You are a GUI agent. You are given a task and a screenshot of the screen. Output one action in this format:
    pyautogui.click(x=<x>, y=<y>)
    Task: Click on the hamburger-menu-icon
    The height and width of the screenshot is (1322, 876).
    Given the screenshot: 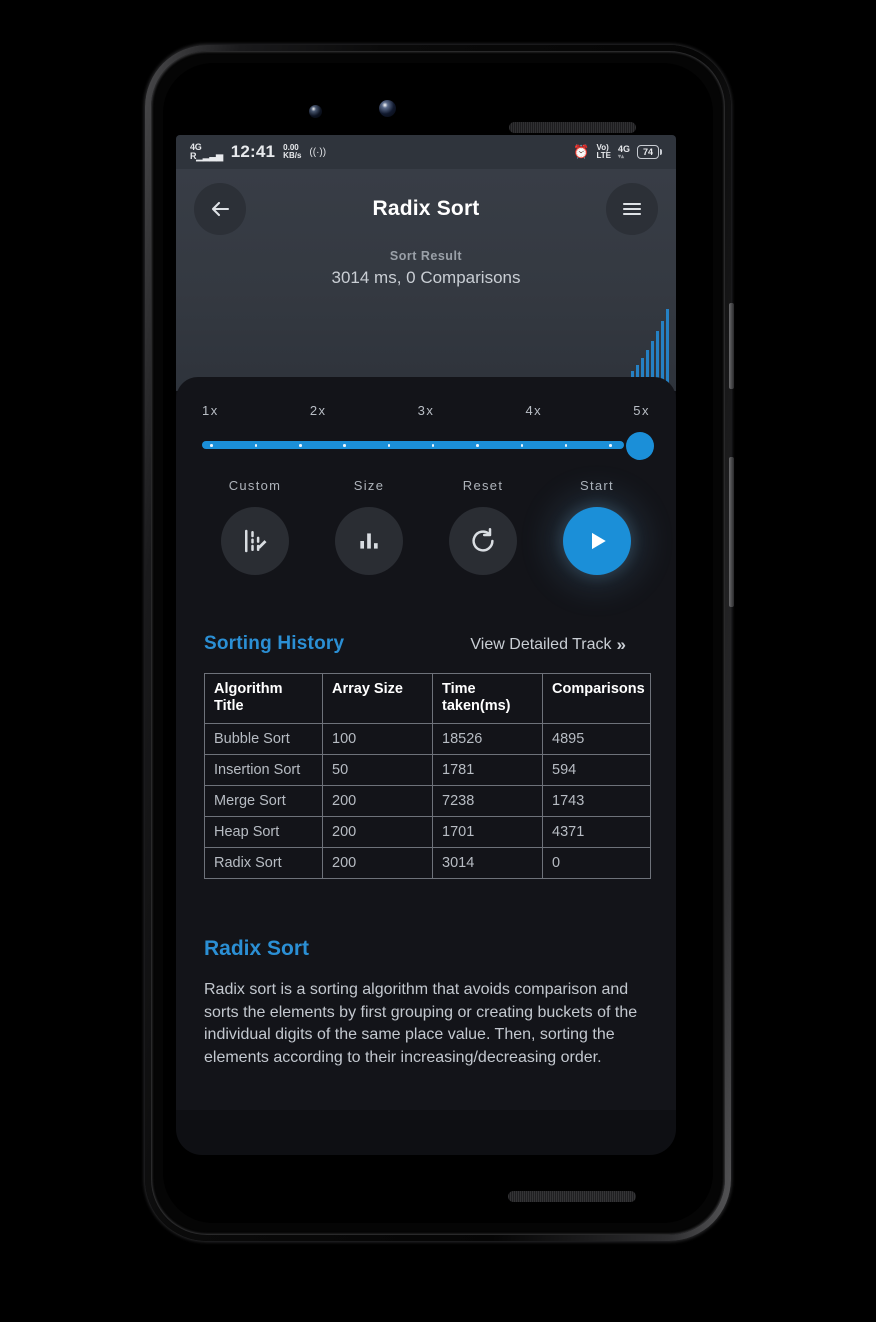 What is the action you would take?
    pyautogui.click(x=632, y=209)
    